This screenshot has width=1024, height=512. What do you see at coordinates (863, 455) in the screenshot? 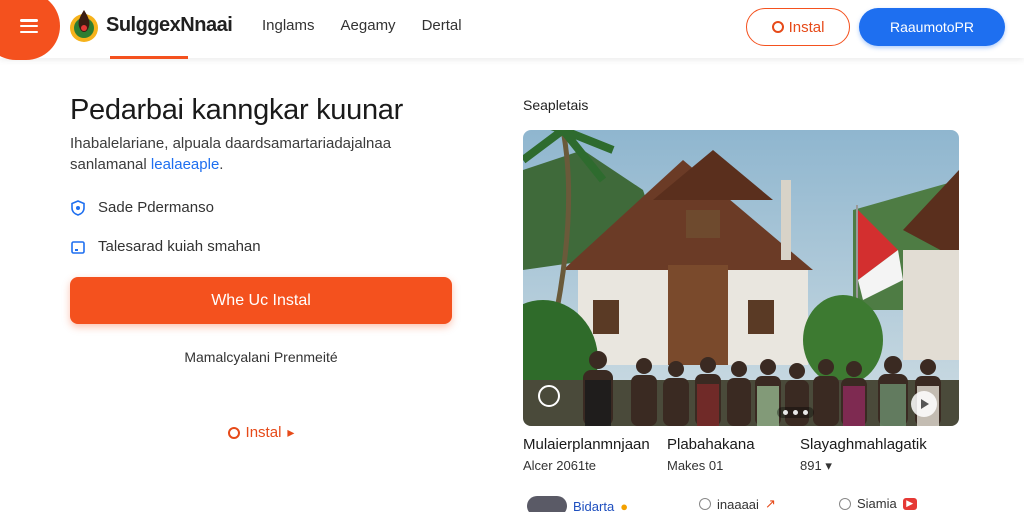
I see `gallery-card-3: Slayaghmahlagatik 891 ▾` at bounding box center [863, 455].